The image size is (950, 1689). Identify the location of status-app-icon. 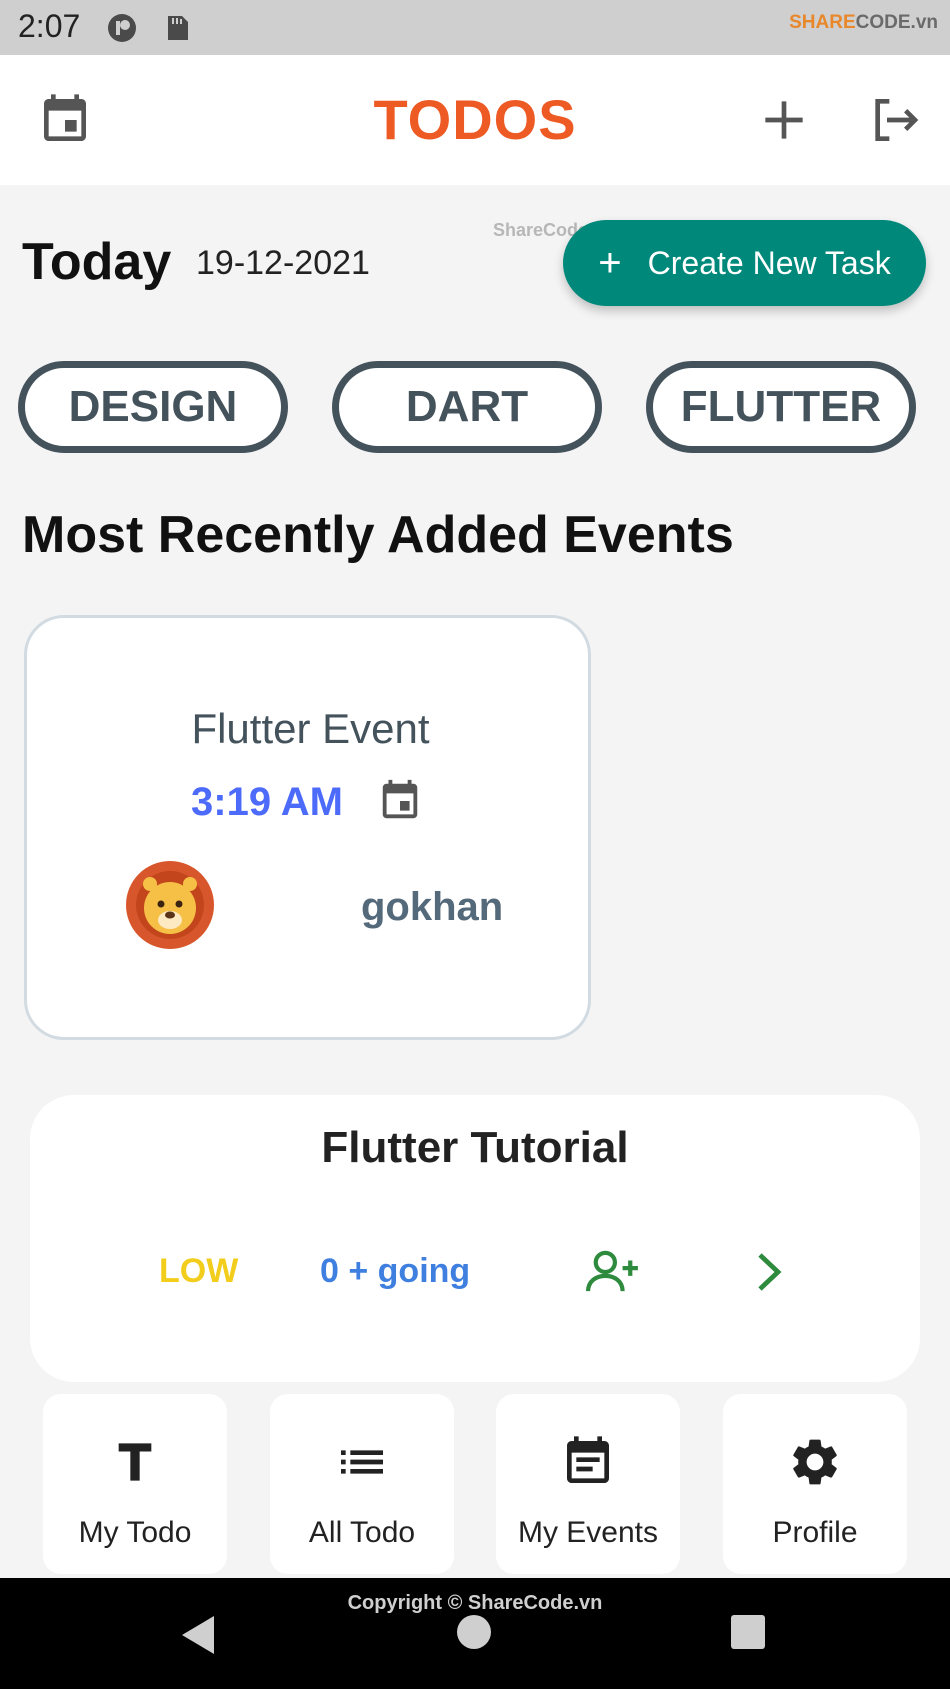
(122, 28).